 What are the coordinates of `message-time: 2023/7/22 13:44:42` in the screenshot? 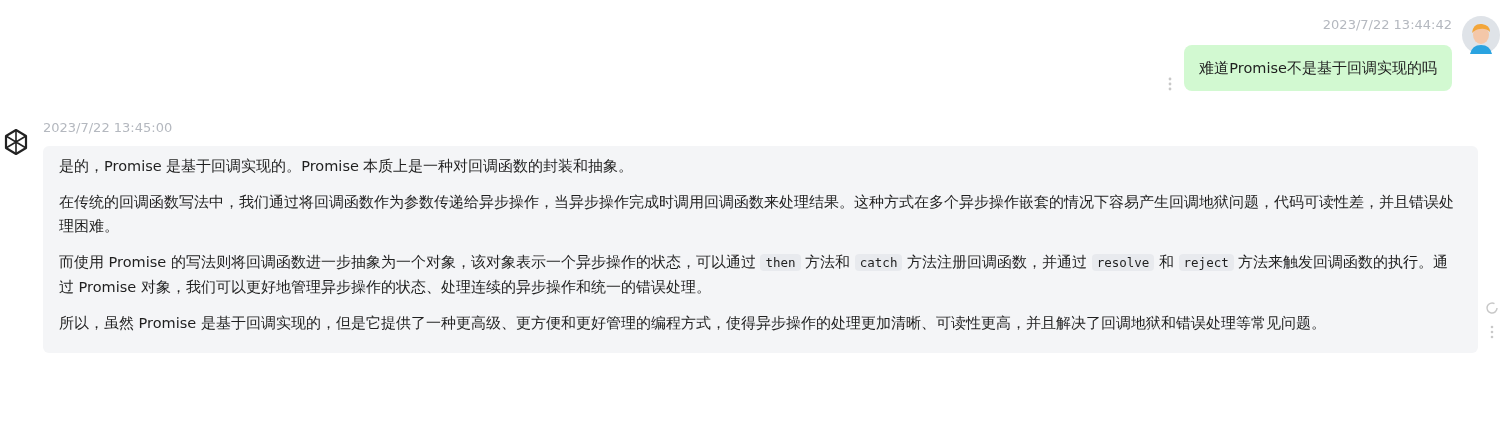 It's located at (1387, 25).